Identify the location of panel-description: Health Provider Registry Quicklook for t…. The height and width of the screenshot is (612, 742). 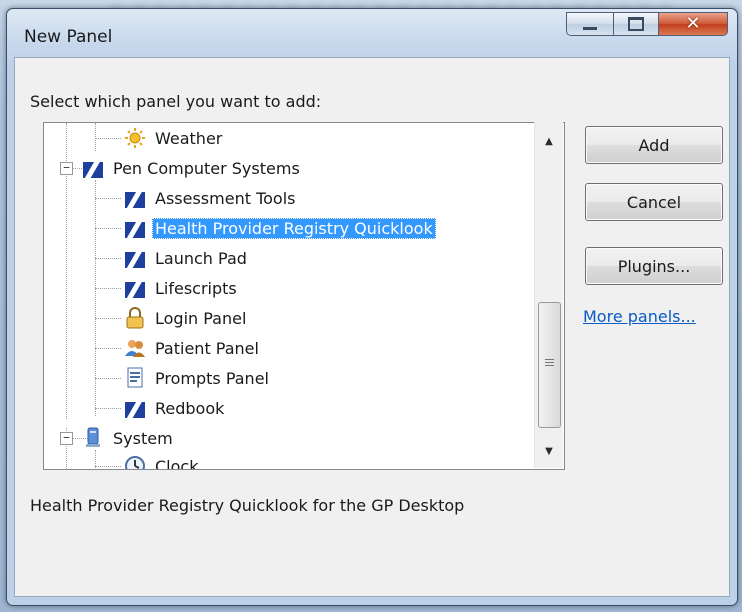
(247, 505).